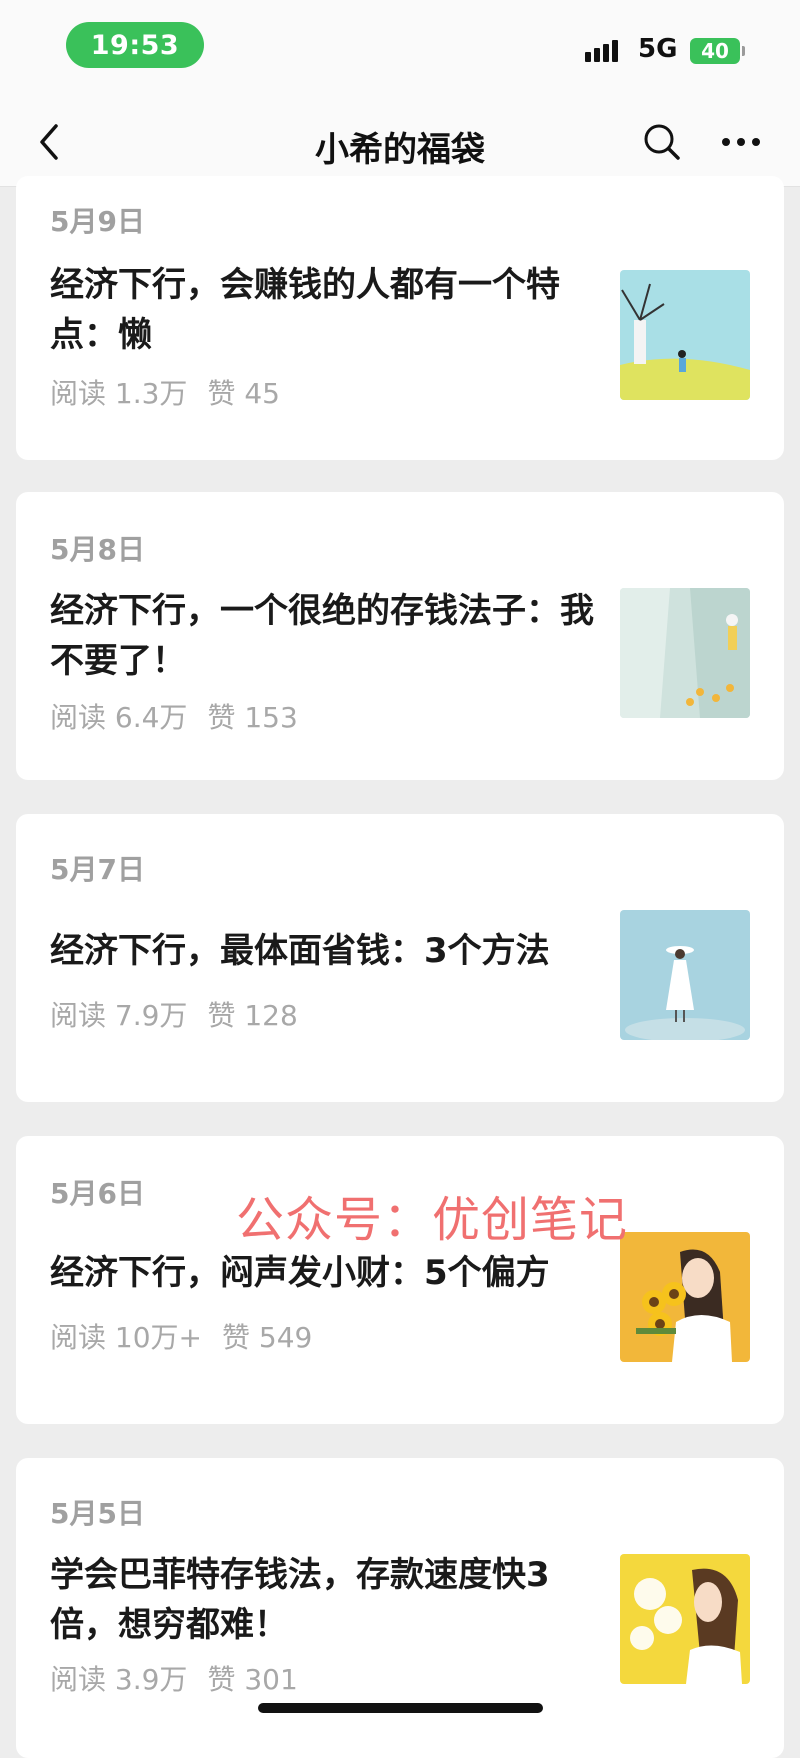 Image resolution: width=800 pixels, height=1758 pixels. What do you see at coordinates (685, 1297) in the screenshot?
I see `sunflower-girl-image` at bounding box center [685, 1297].